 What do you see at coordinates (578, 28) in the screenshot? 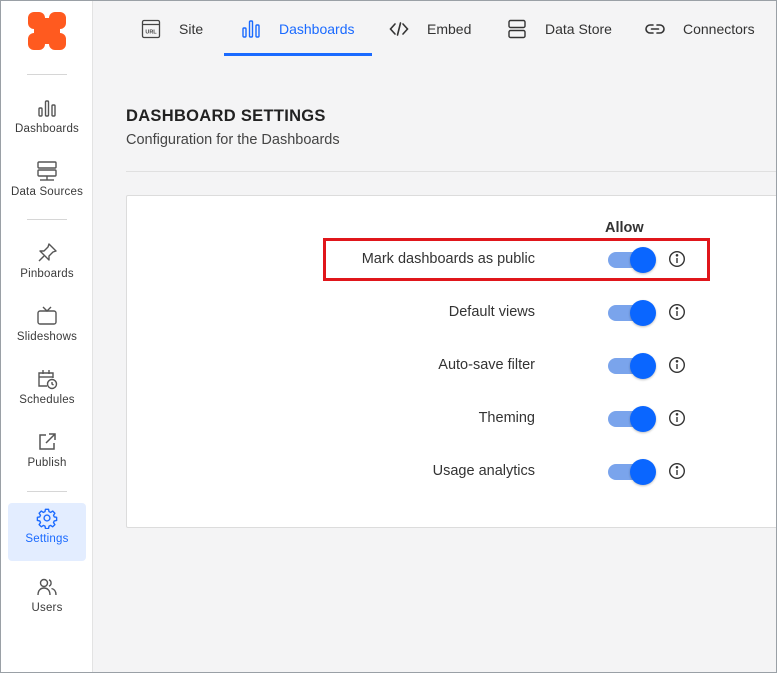
I see `tab-label: Data Store` at bounding box center [578, 28].